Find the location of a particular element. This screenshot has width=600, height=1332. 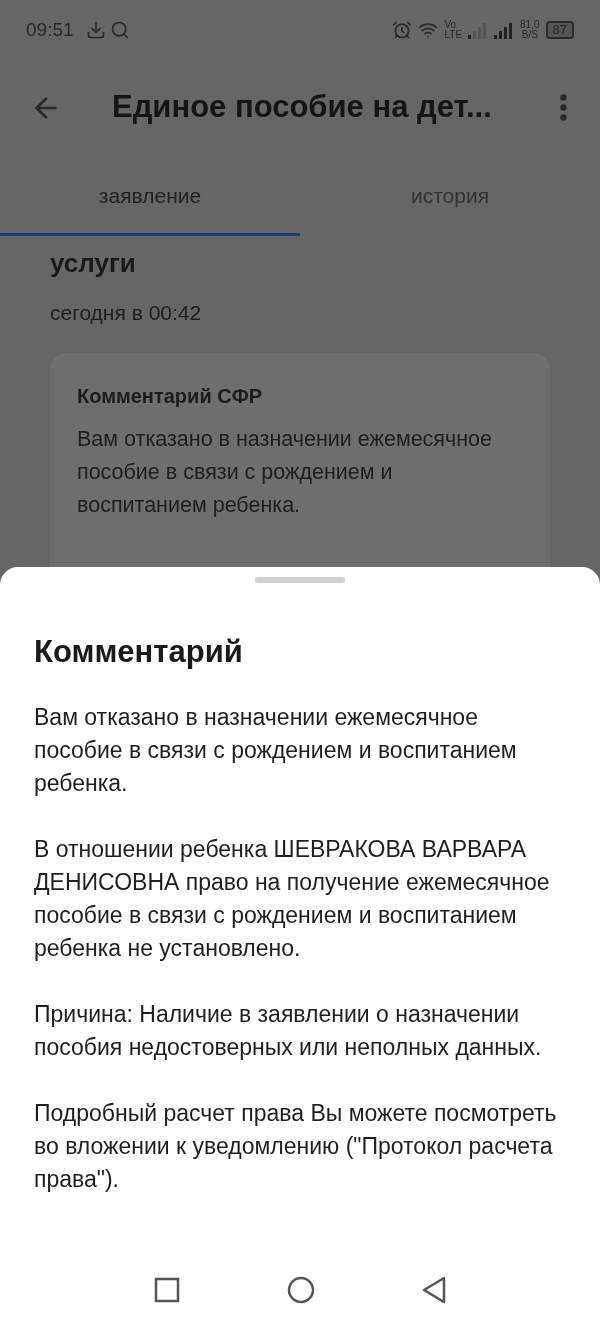

card-time: сегодня в 00:42 is located at coordinates (126, 313).